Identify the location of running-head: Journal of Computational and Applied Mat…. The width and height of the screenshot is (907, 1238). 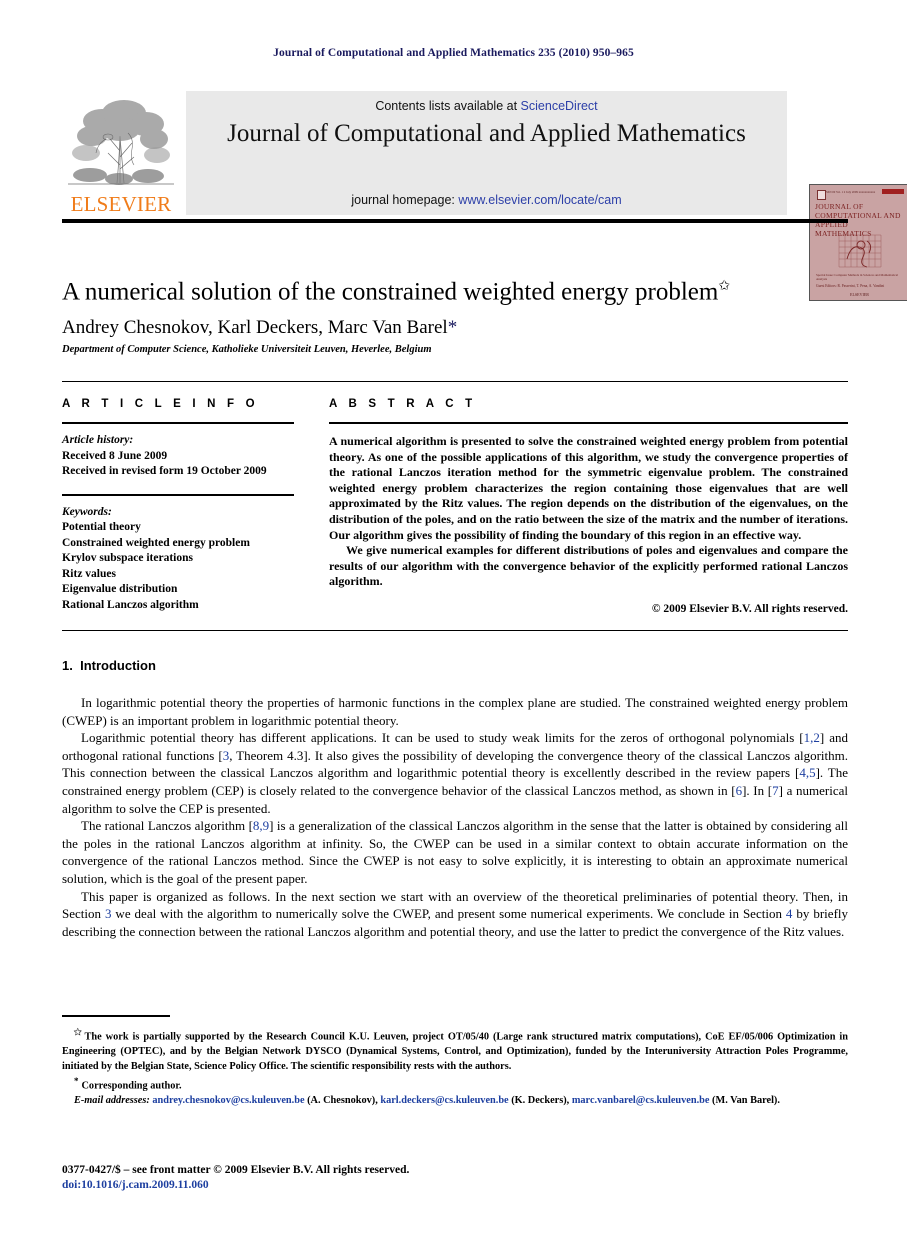
(453, 53).